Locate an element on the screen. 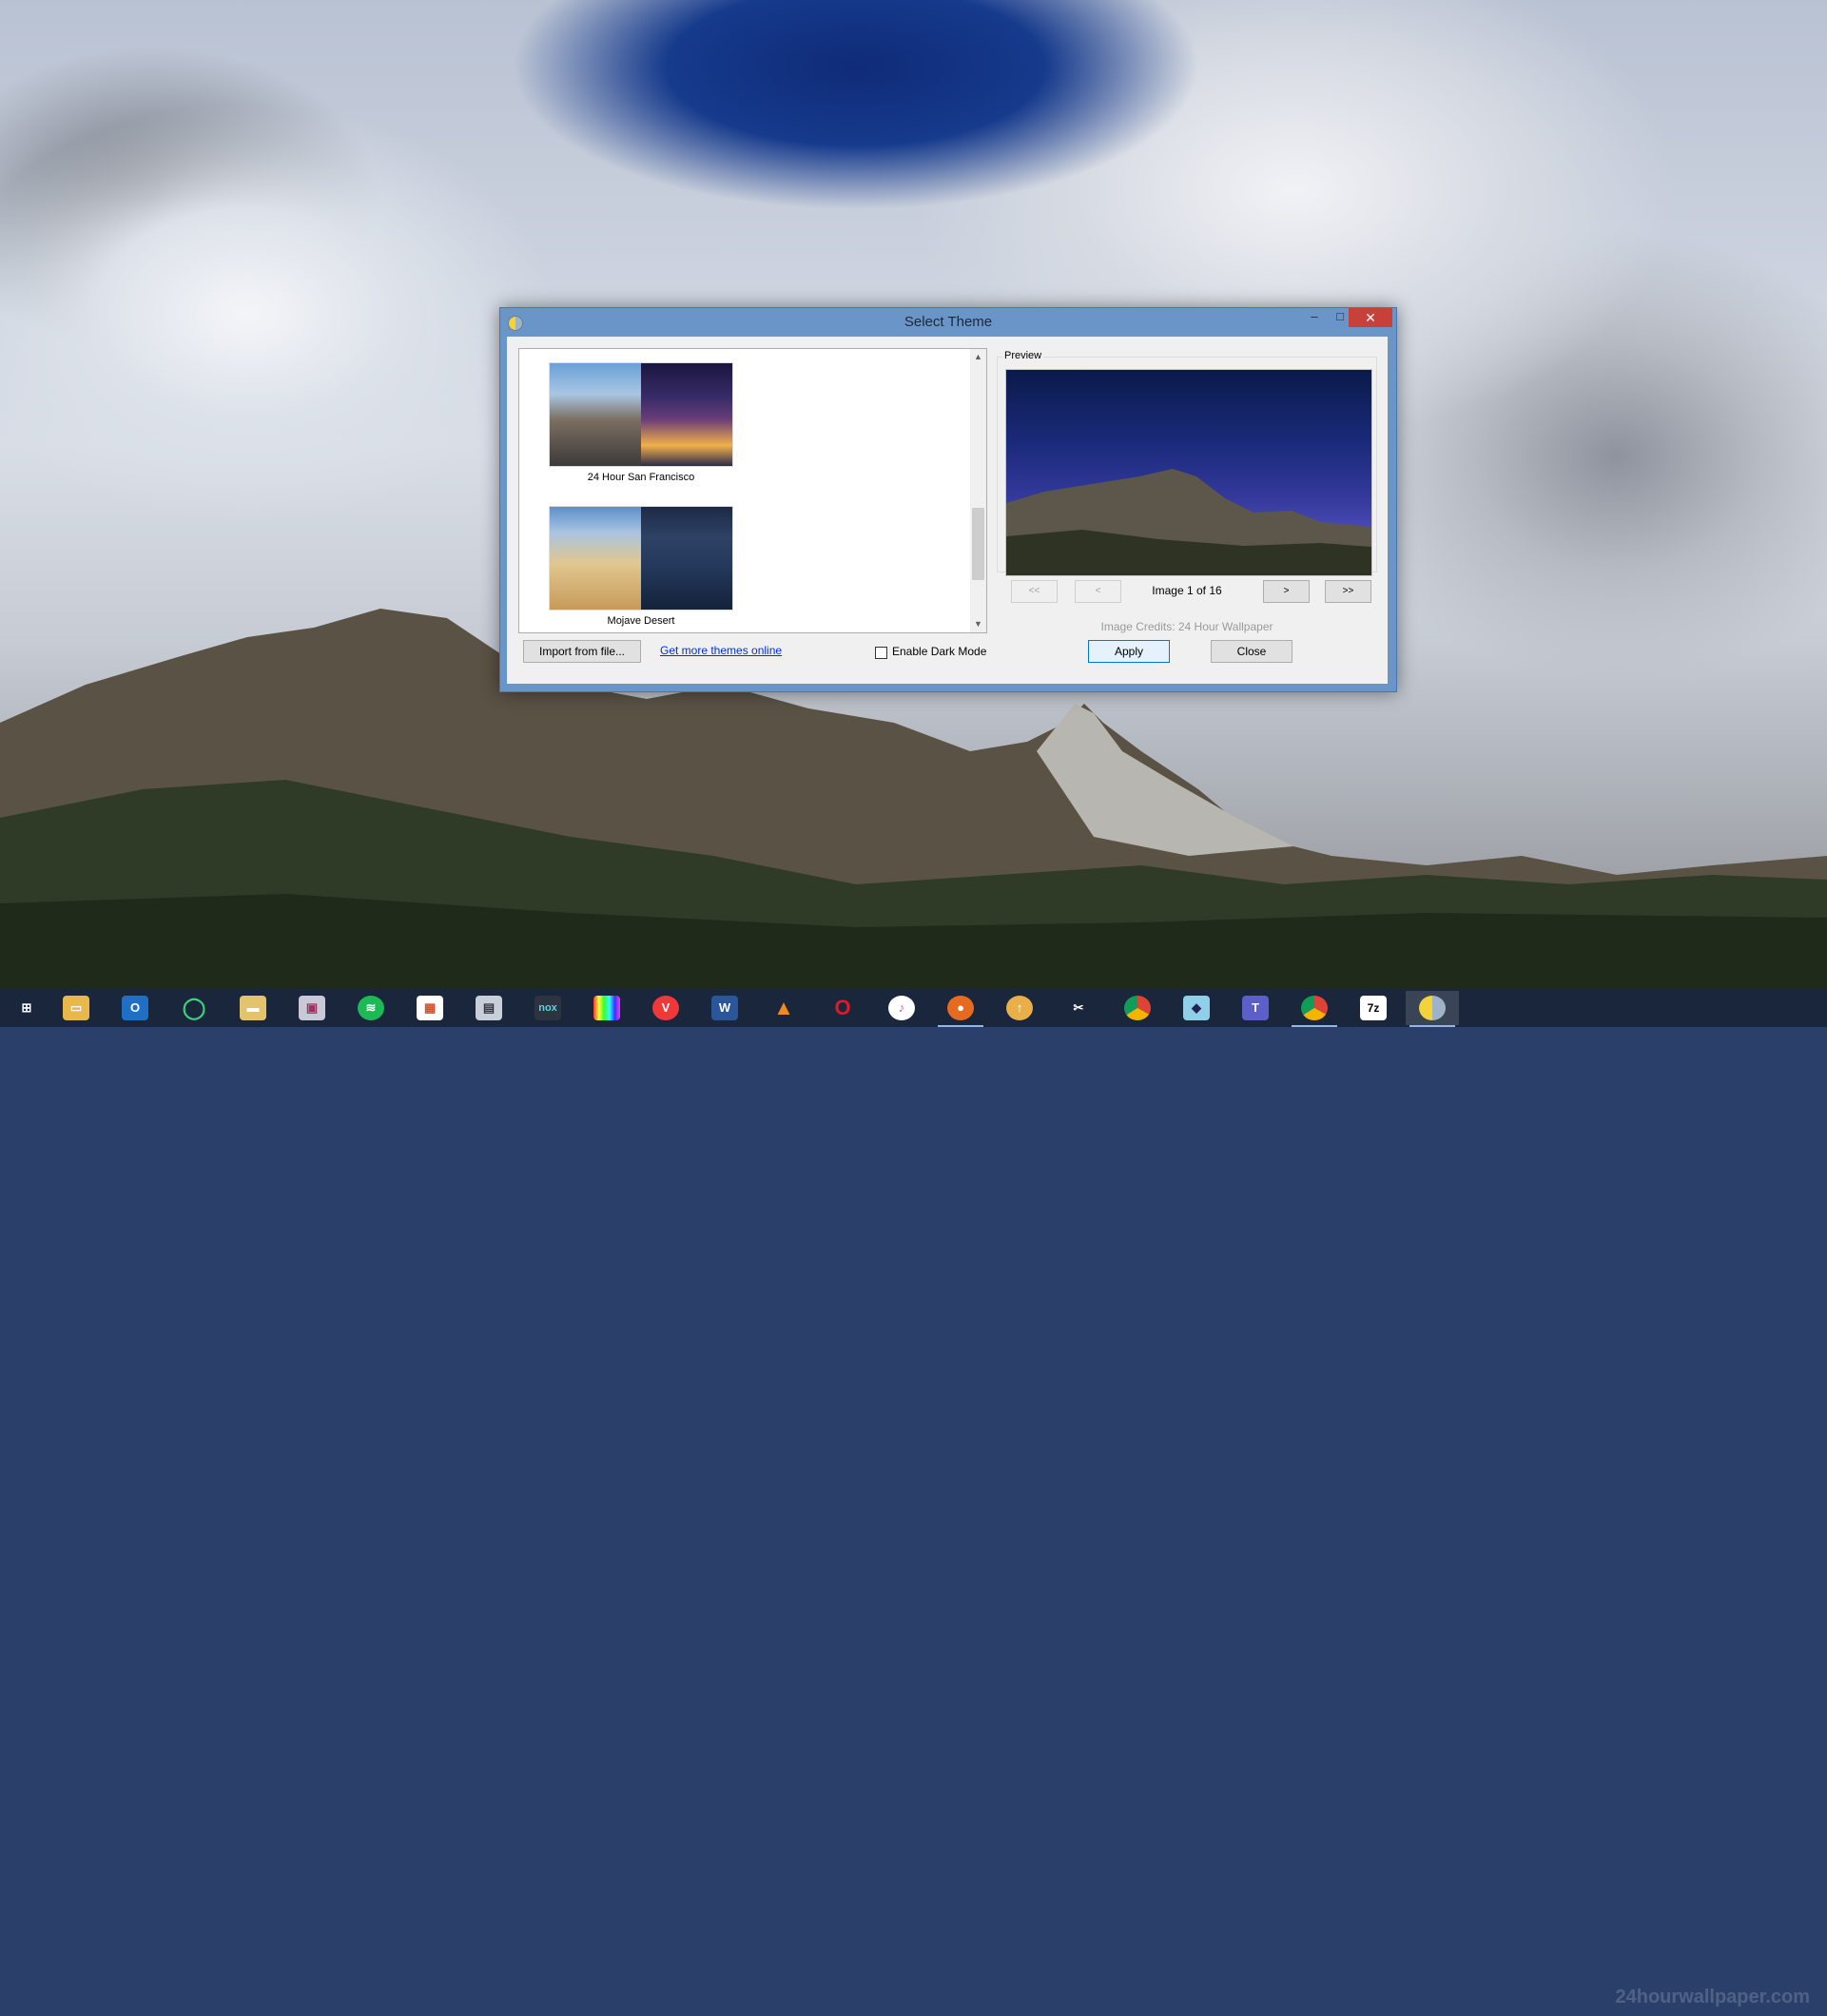 This screenshot has width=1827, height=2016. wallpaper-watermark: 24hourwallpaper.com is located at coordinates (1712, 1997).